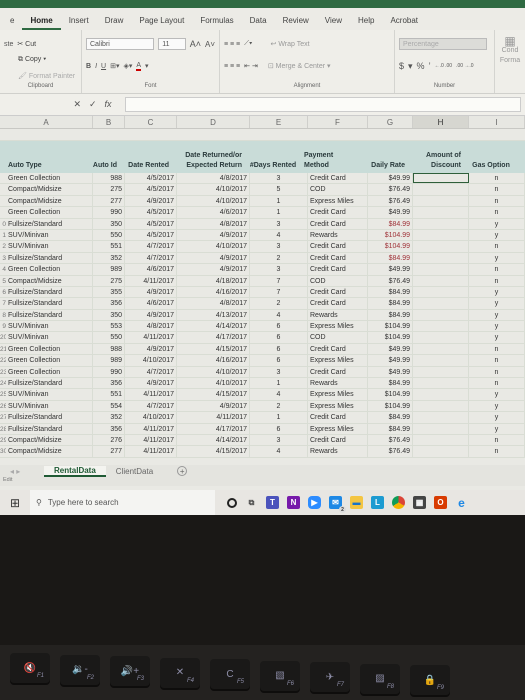 The height and width of the screenshot is (700, 525). Describe the element at coordinates (109, 223) in the screenshot. I see `cell-auto-id: 350` at that location.